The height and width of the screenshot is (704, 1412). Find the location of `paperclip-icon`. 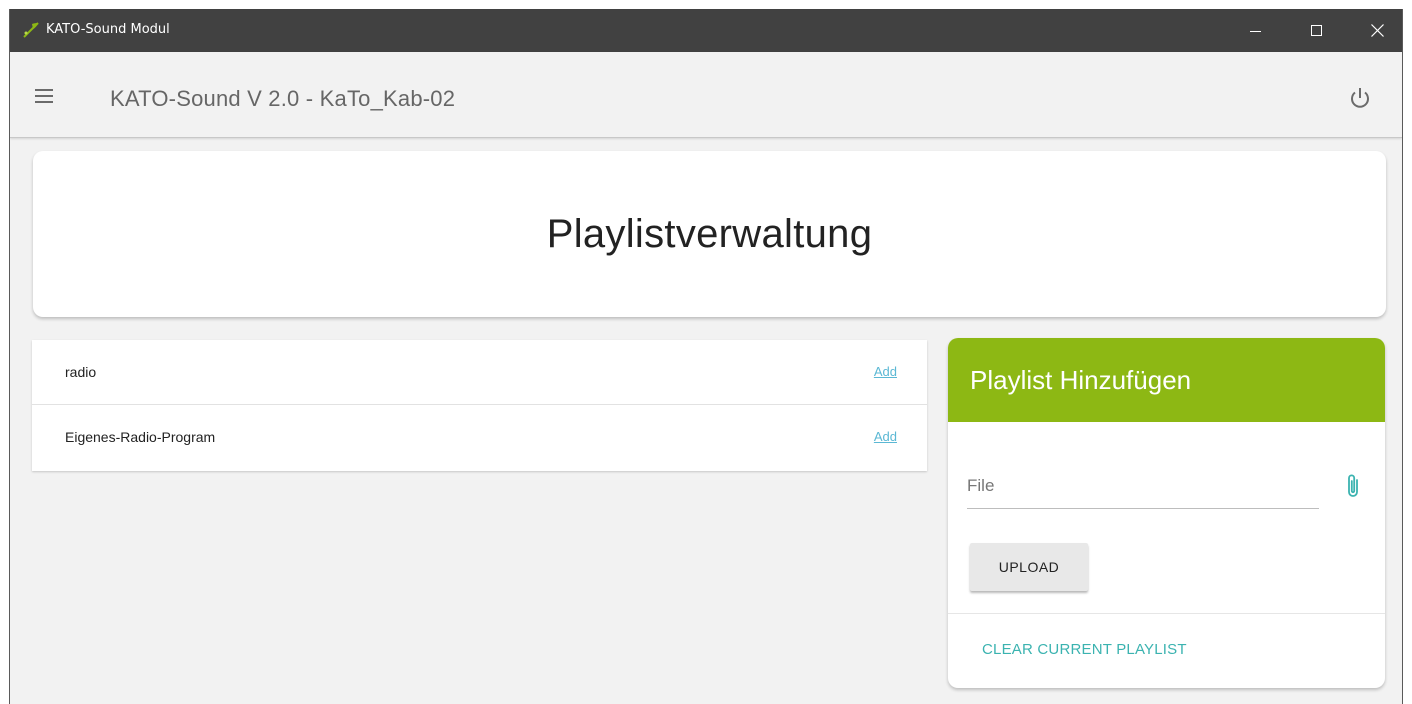

paperclip-icon is located at coordinates (1353, 486).